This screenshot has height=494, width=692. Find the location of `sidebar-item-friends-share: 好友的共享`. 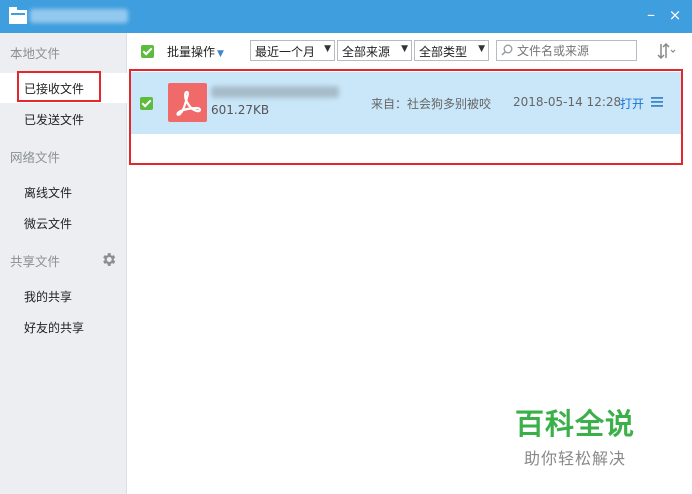

sidebar-item-friends-share: 好友的共享 is located at coordinates (54, 327).